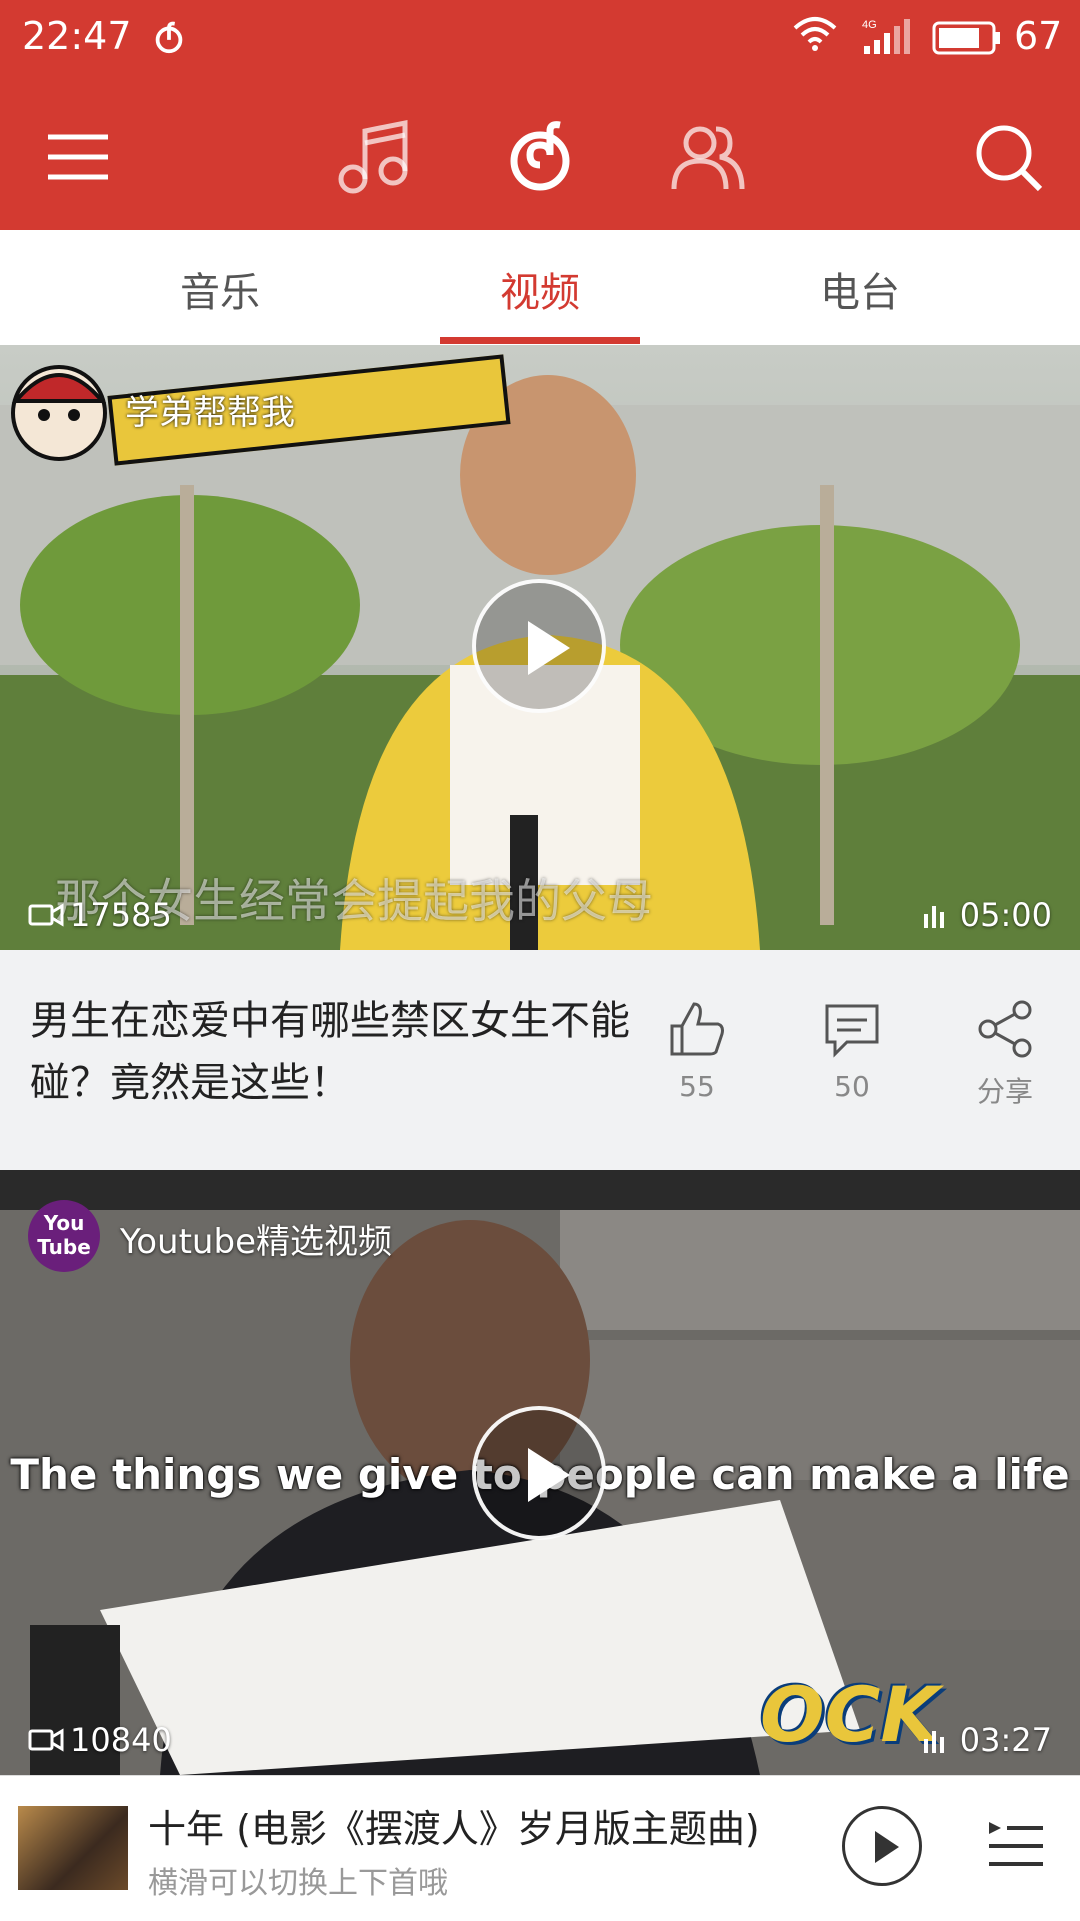 Image resolution: width=1080 pixels, height=1921 pixels. What do you see at coordinates (121, 915) in the screenshot?
I see `view-count-value: 17585` at bounding box center [121, 915].